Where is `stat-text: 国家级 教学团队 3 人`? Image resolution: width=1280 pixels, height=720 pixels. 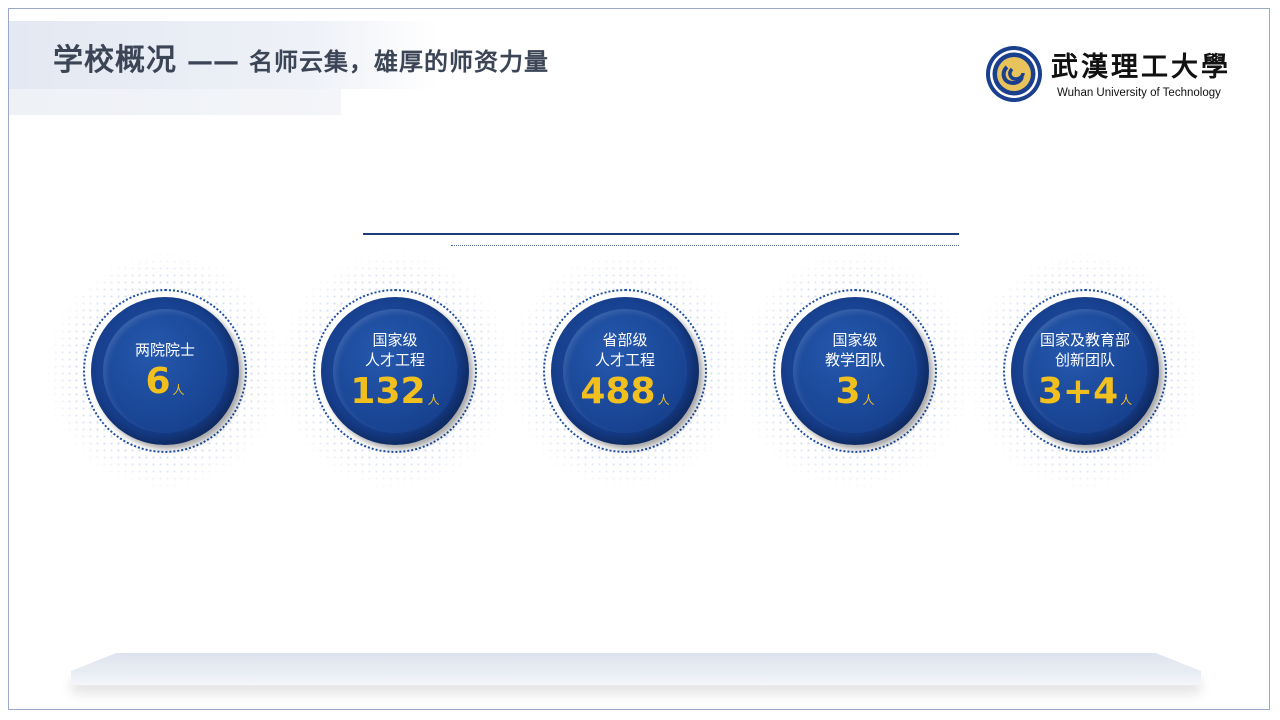
stat-text: 国家级 教学团队 3 人 is located at coordinates (855, 371).